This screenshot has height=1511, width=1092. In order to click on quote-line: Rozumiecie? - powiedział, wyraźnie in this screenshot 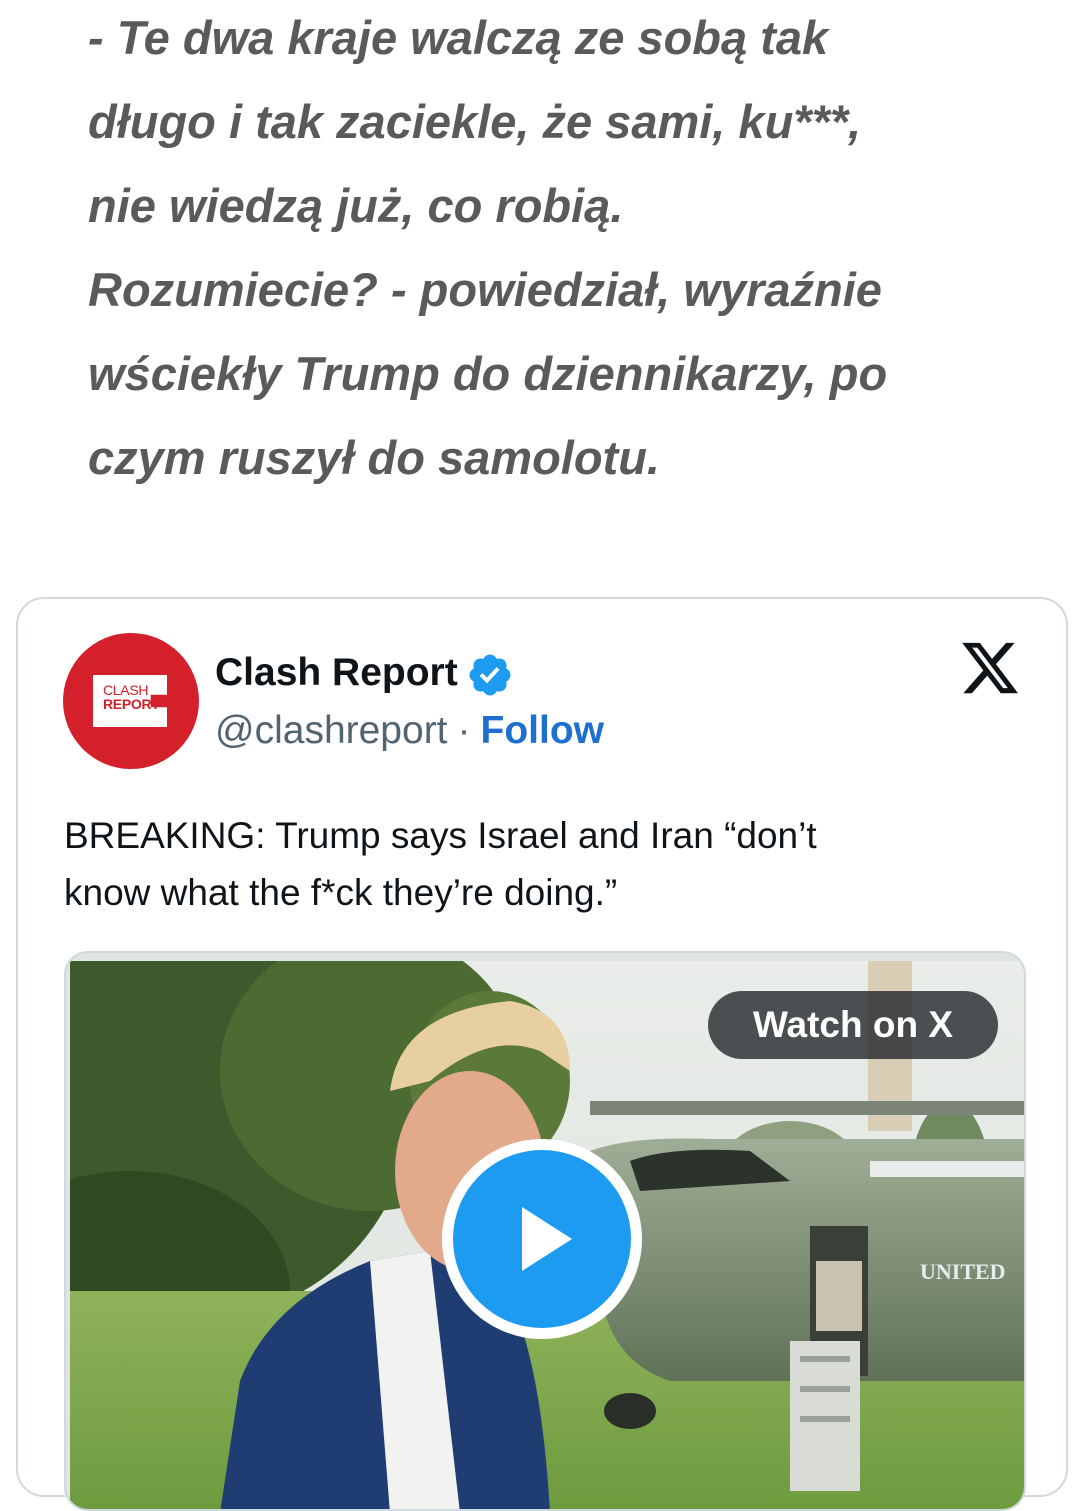, I will do `click(485, 289)`.